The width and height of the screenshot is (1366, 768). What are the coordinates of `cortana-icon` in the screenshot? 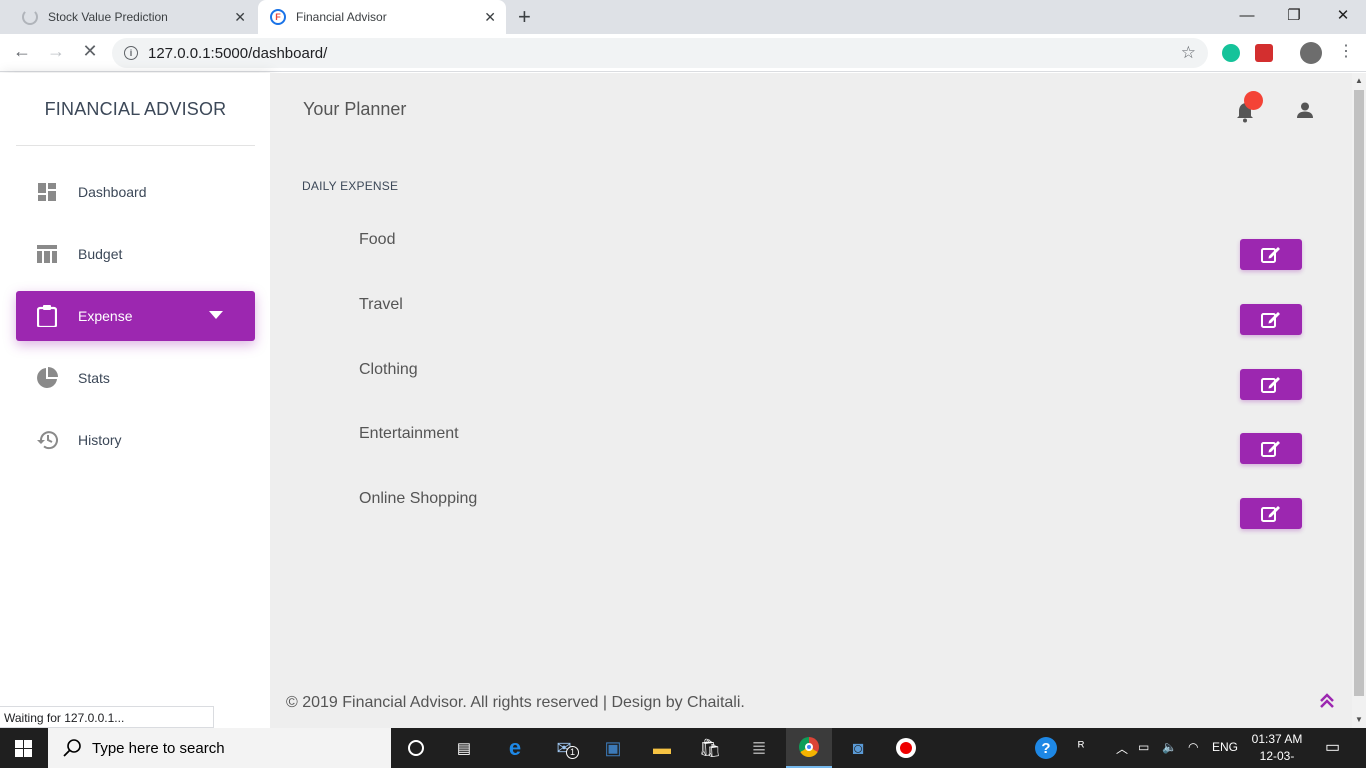 It's located at (416, 748).